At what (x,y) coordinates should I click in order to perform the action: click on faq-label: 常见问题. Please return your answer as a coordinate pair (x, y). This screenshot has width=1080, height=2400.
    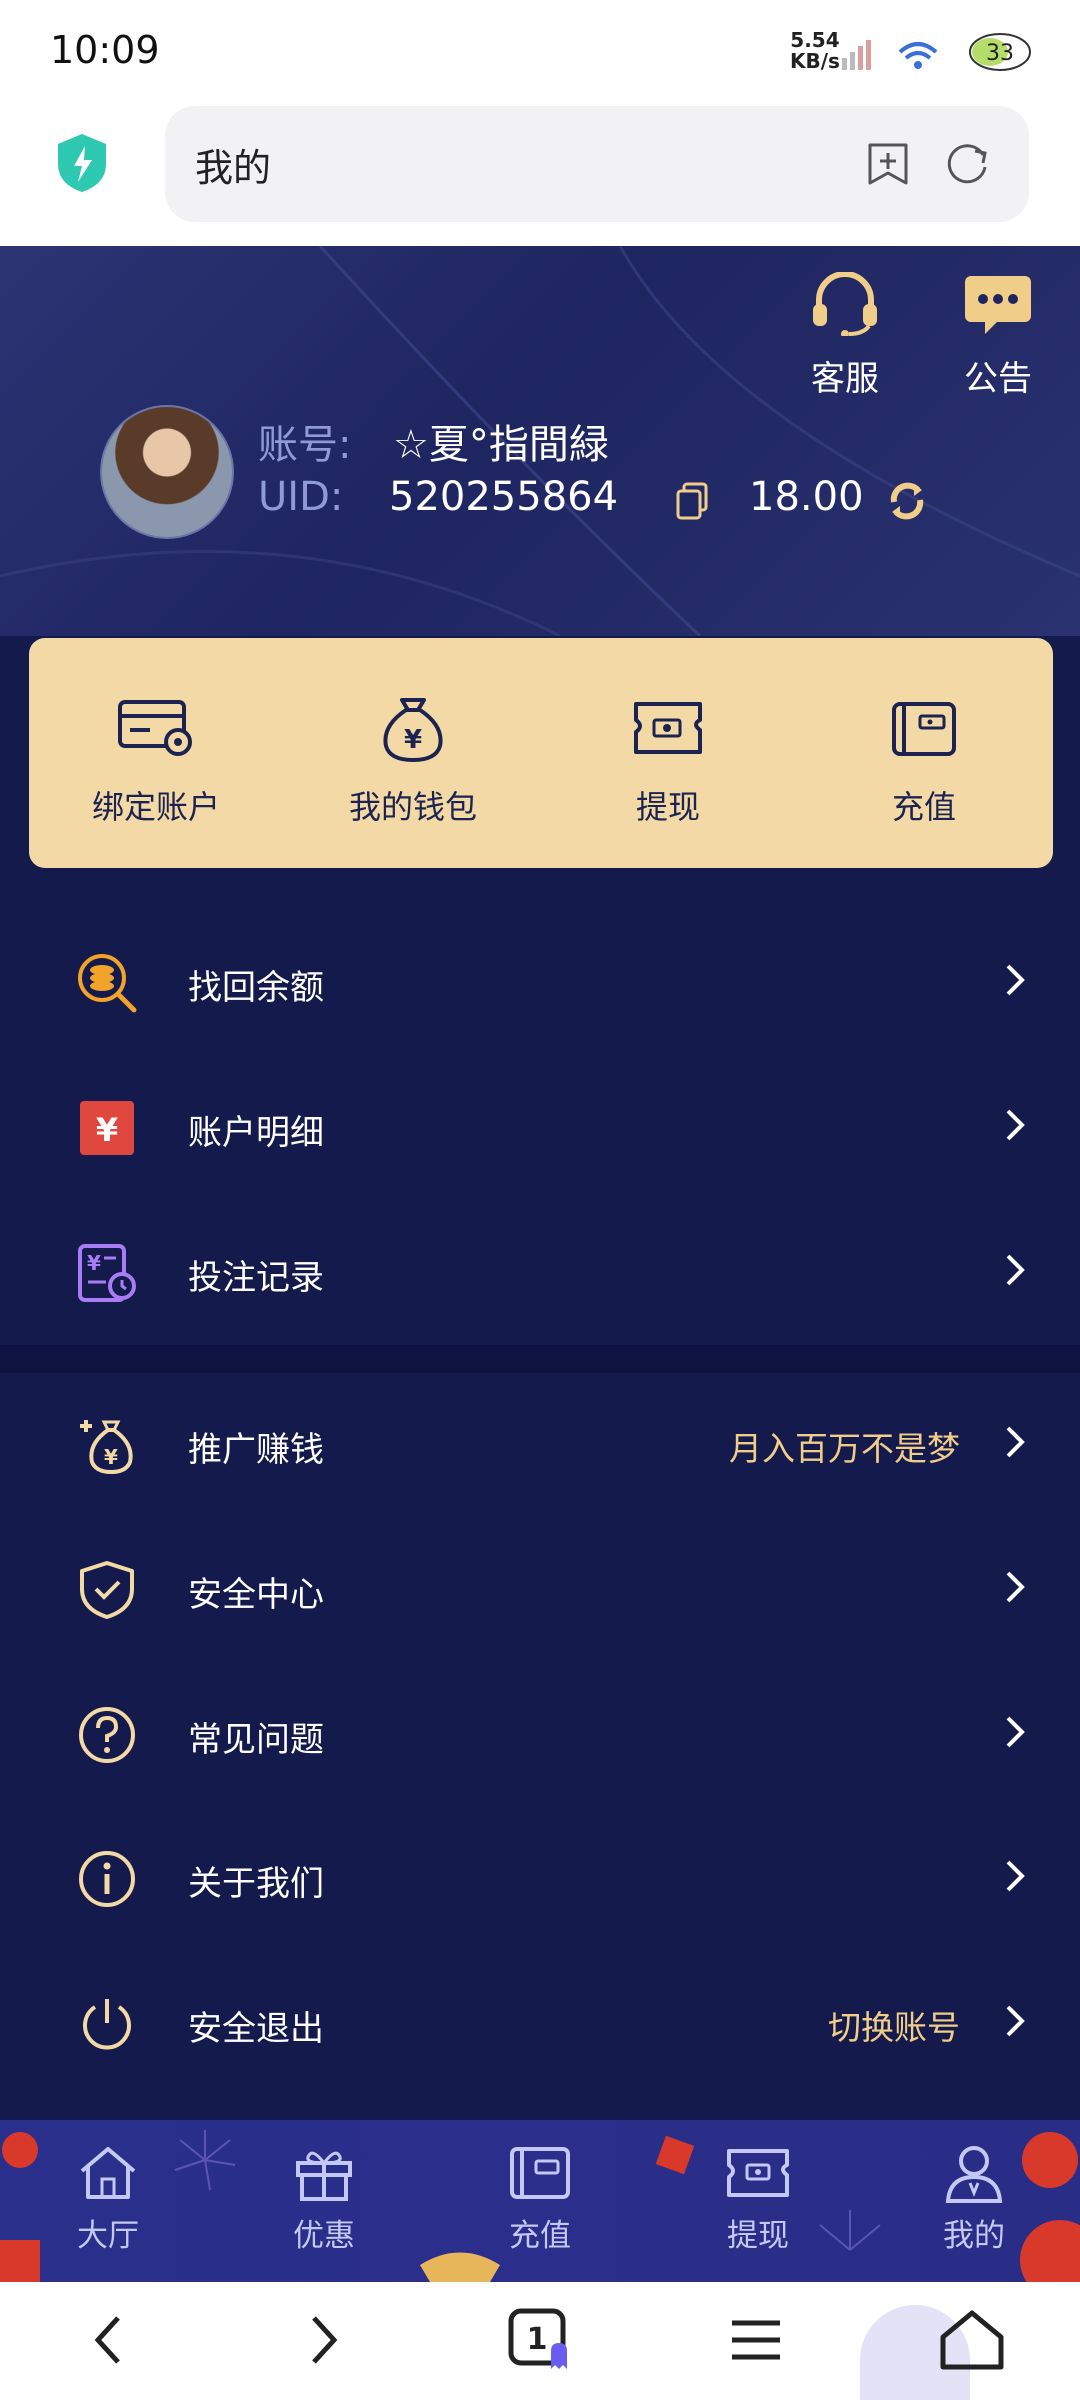
    Looking at the image, I should click on (256, 1740).